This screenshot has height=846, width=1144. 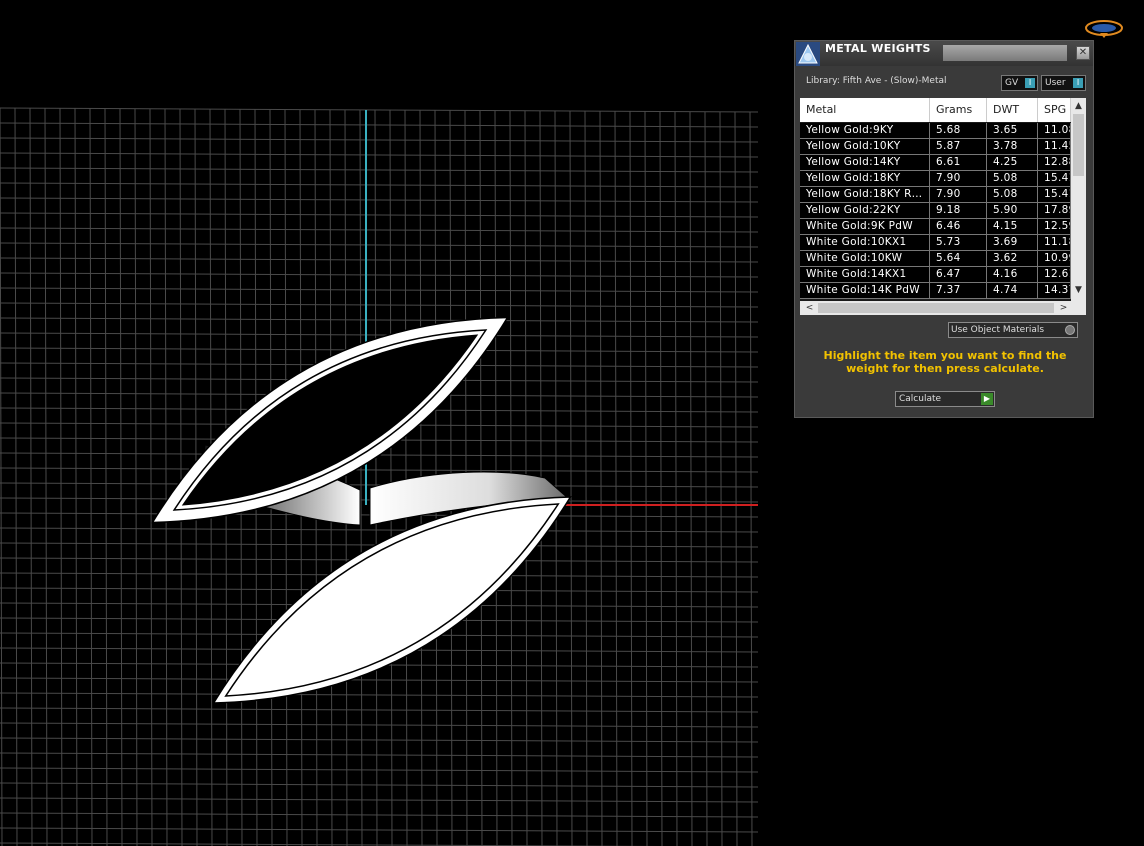 I want to click on cell-metal: White Gold:14K PdW, so click(x=865, y=290).